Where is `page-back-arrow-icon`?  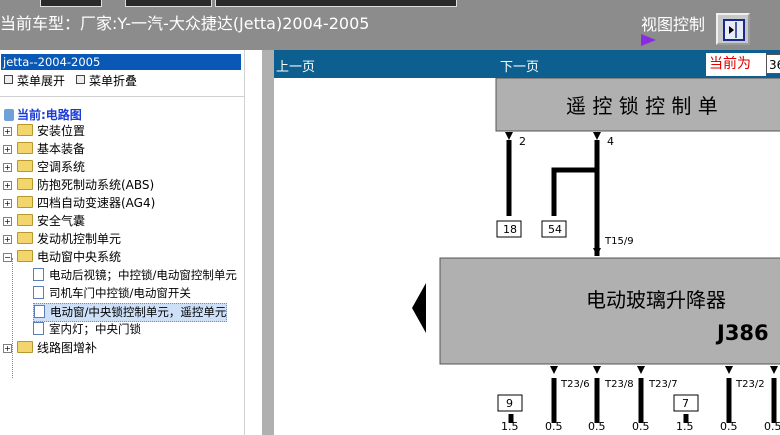 page-back-arrow-icon is located at coordinates (419, 308).